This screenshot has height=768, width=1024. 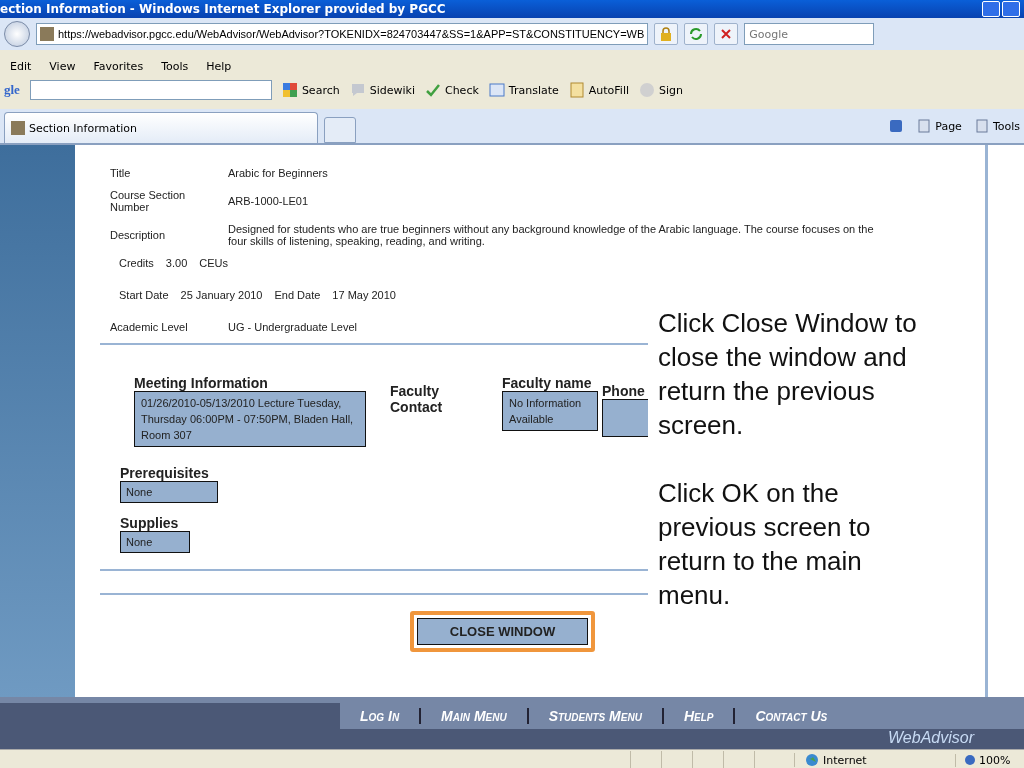 What do you see at coordinates (250, 419) in the screenshot?
I see `meeting-info-value: 01/26/2010-05/13/2010 Lecture Tuesday, Thursday 06:00PM - 07:50PM, Bladen Hall, Room 307` at bounding box center [250, 419].